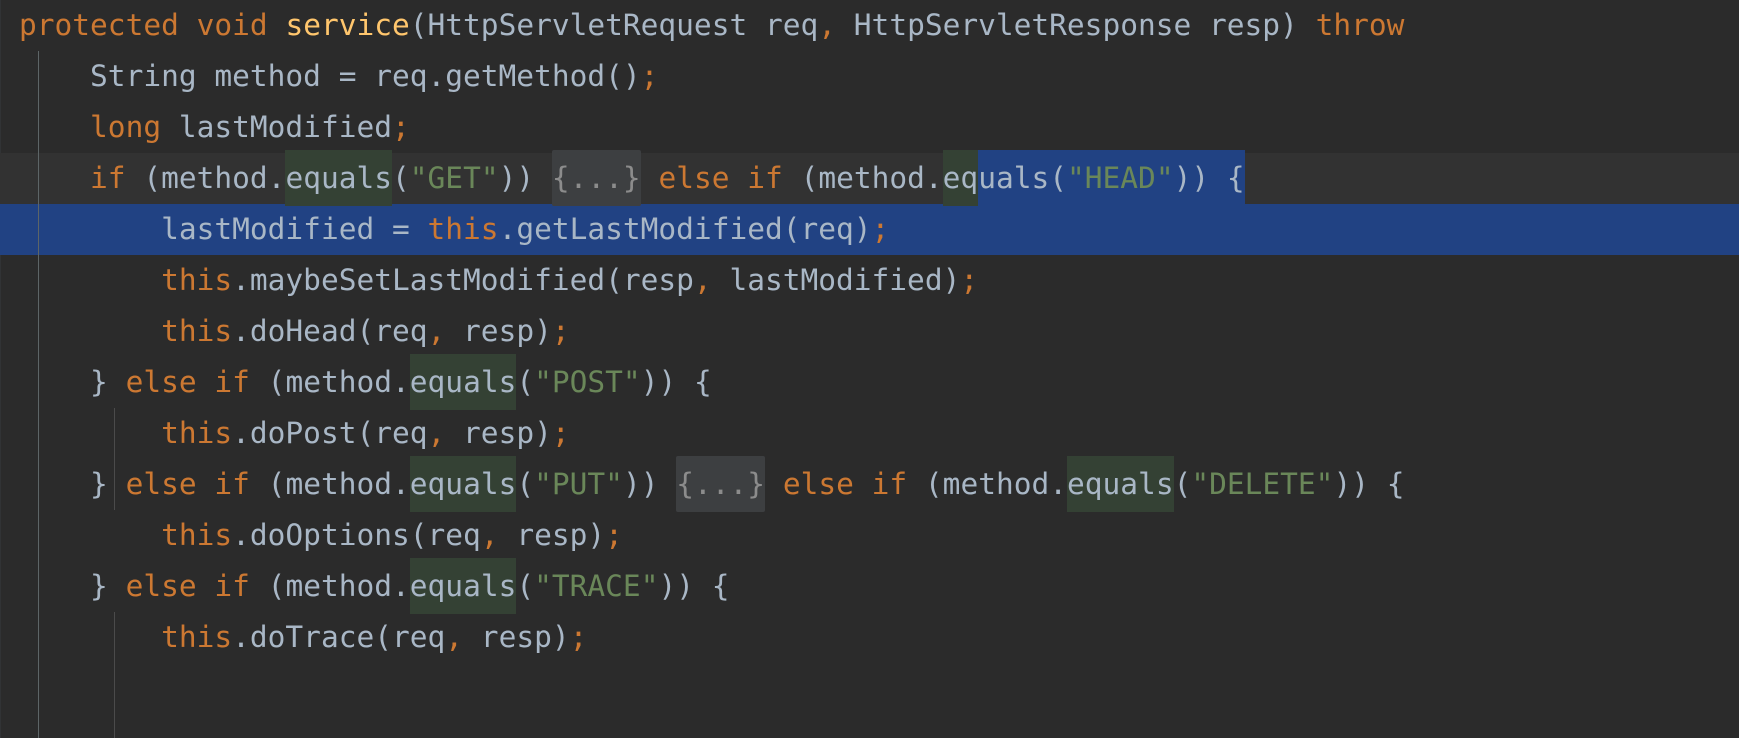 The height and width of the screenshot is (738, 1739). What do you see at coordinates (294, 229) in the screenshot?
I see `code-token: lastModified =` at bounding box center [294, 229].